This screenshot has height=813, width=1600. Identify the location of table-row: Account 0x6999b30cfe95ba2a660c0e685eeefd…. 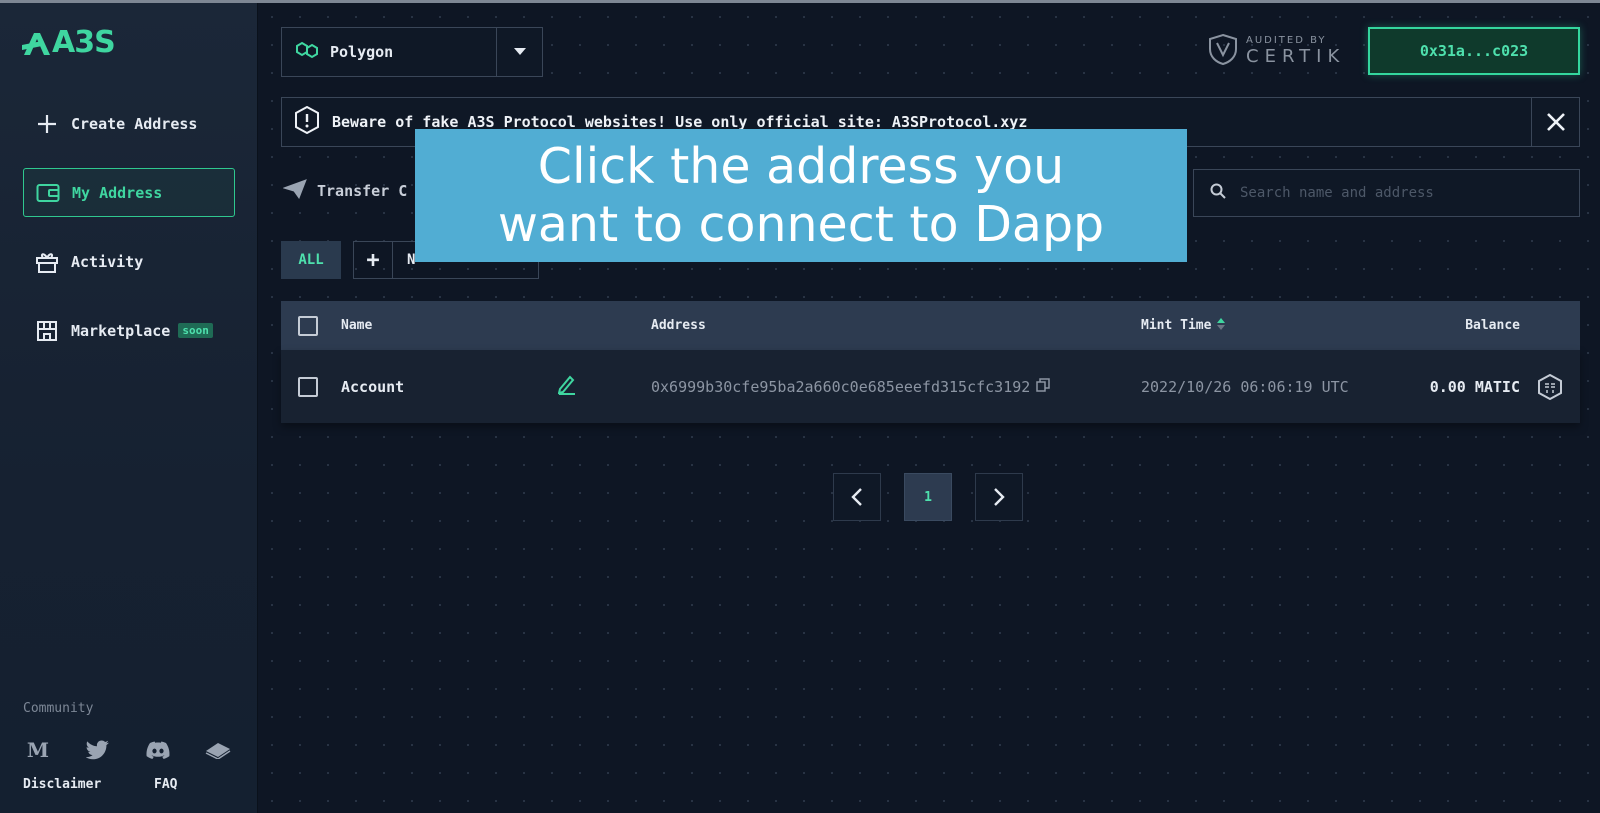
(930, 386).